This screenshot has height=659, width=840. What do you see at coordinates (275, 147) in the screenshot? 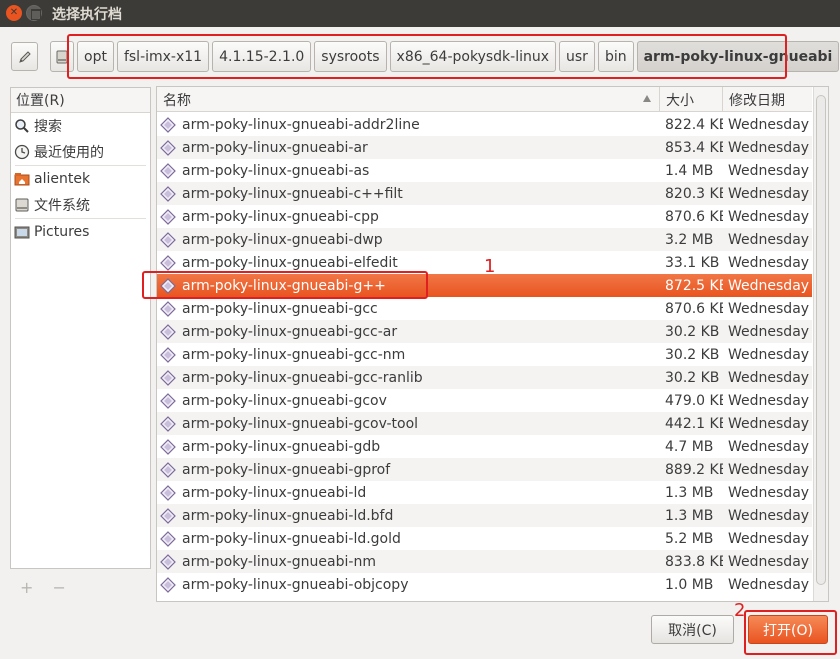
I see `file-name: arm-poky-linux-gnueabi-ar` at bounding box center [275, 147].